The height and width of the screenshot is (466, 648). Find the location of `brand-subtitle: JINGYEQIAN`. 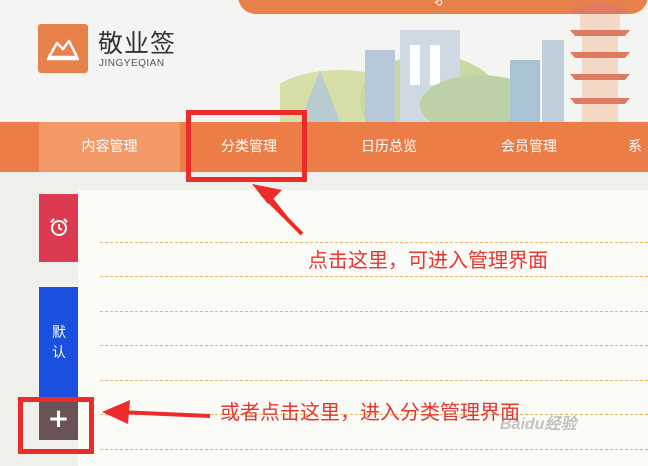

brand-subtitle: JINGYEQIAN is located at coordinates (132, 63).